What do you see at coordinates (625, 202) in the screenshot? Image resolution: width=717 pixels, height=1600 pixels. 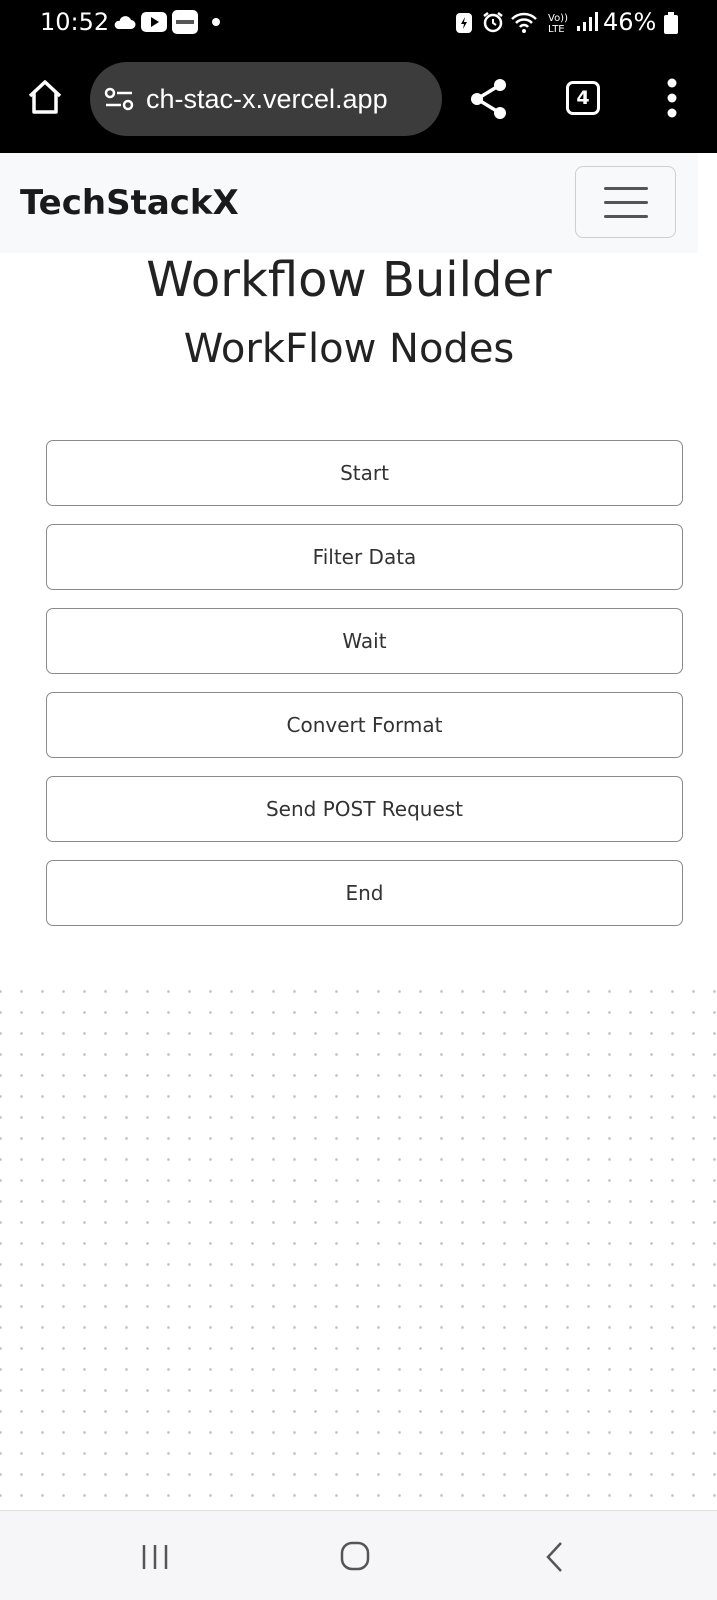 I see `navbar-toggler-button` at bounding box center [625, 202].